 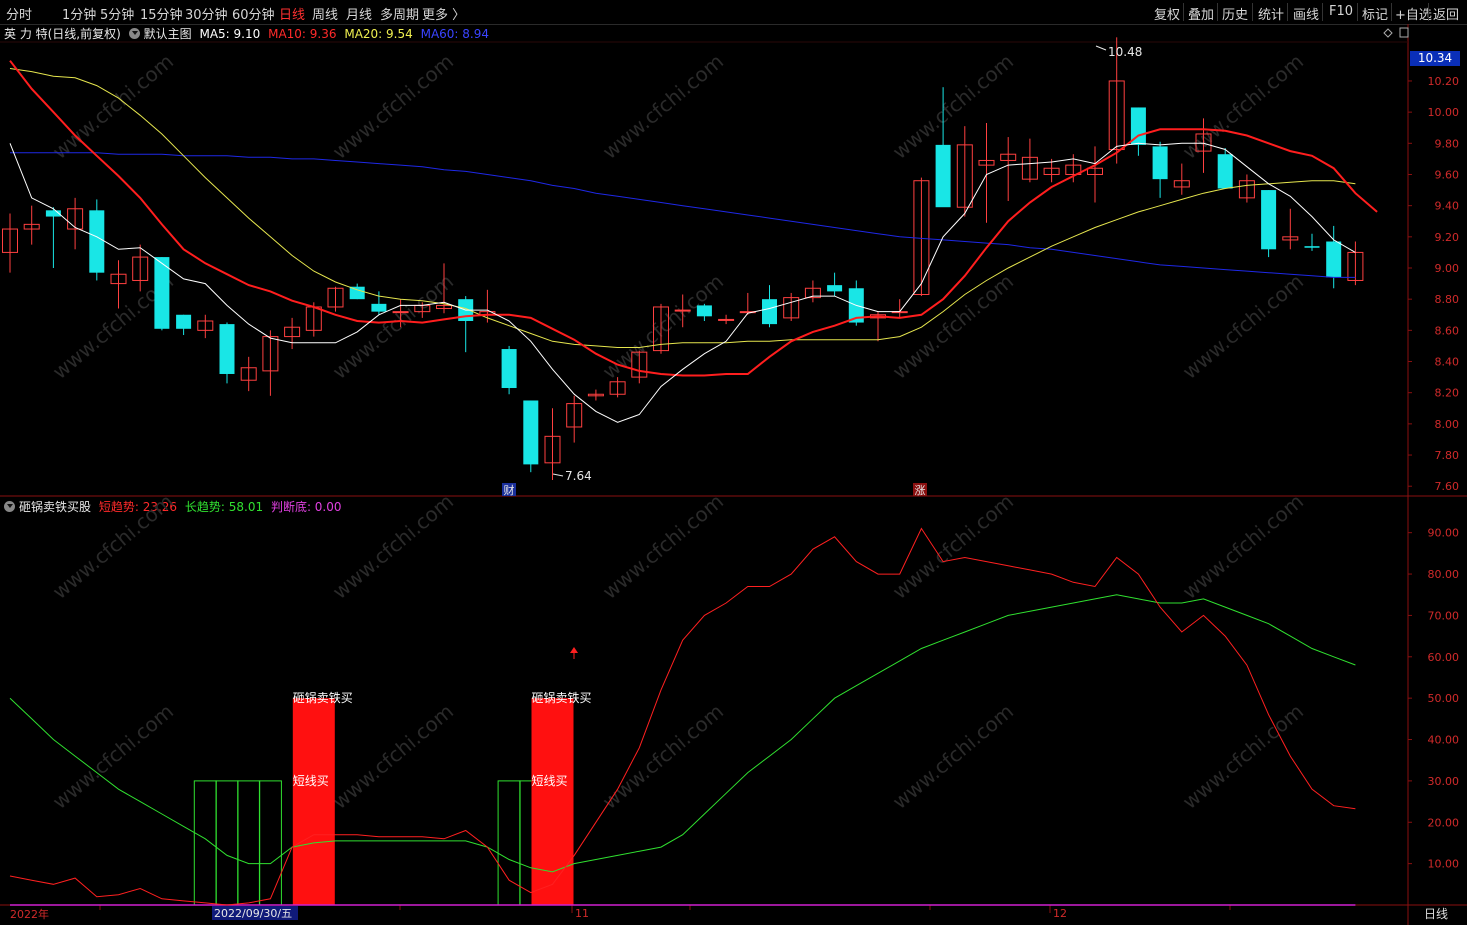 What do you see at coordinates (1444, 657) in the screenshot?
I see `indicator-tick-label: 60.00` at bounding box center [1444, 657].